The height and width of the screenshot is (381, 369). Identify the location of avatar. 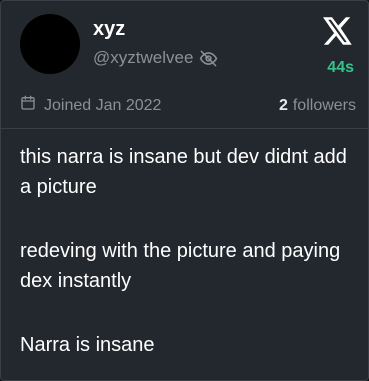
(50, 44).